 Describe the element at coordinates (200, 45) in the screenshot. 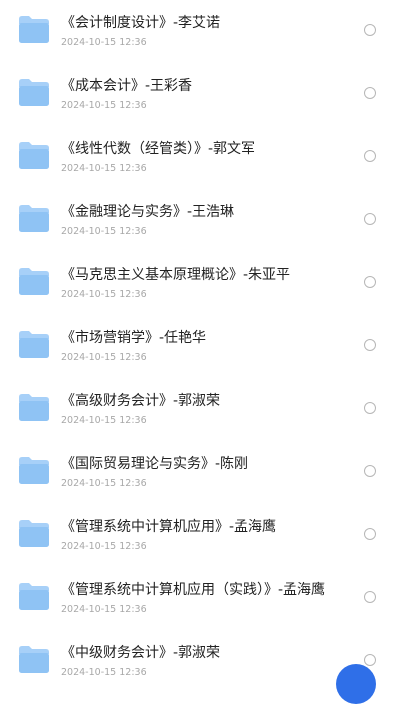

I see `folder-row: 《会计制度设计》-李艾诺 2024-10-15 12:36` at that location.